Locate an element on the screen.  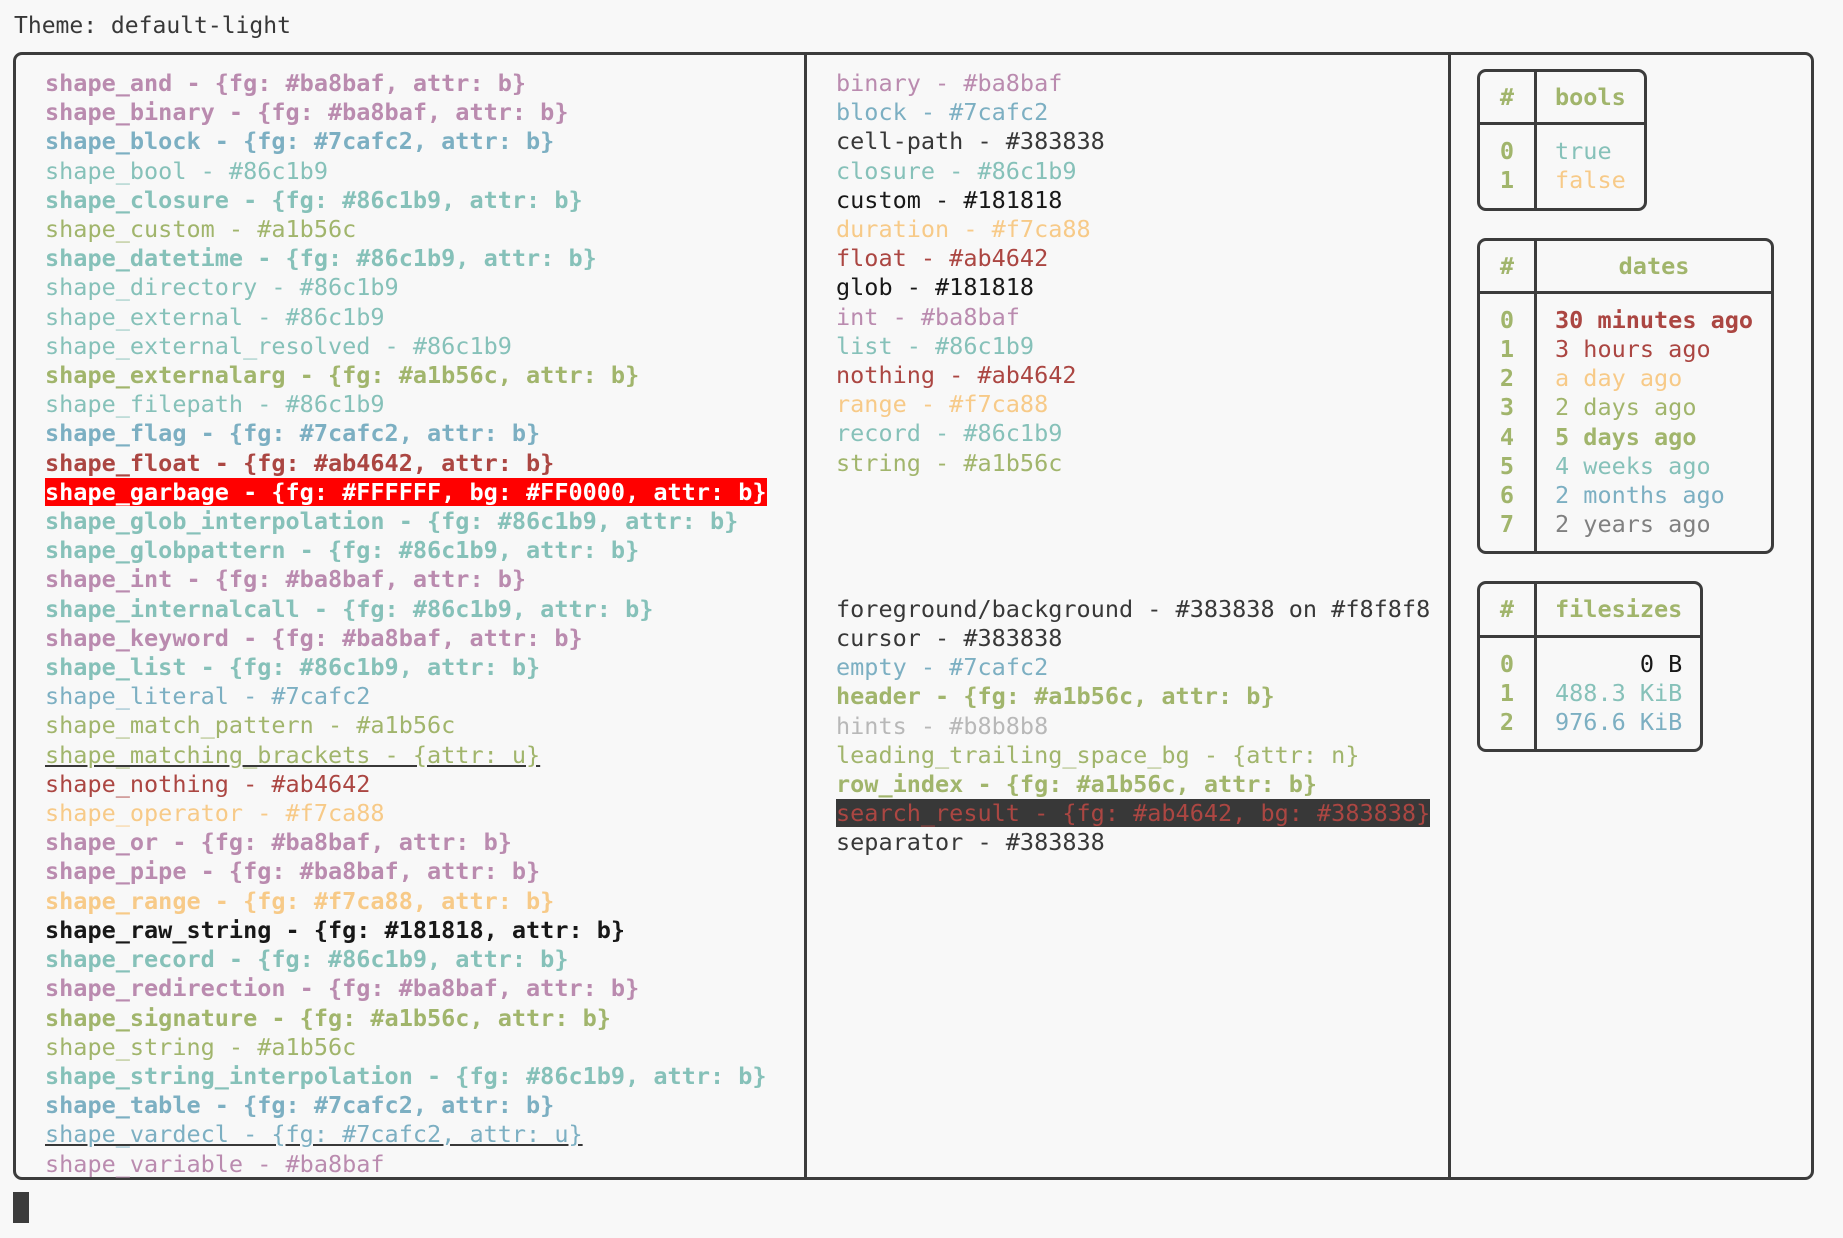
row-value: 2 days ago is located at coordinates (1626, 407).